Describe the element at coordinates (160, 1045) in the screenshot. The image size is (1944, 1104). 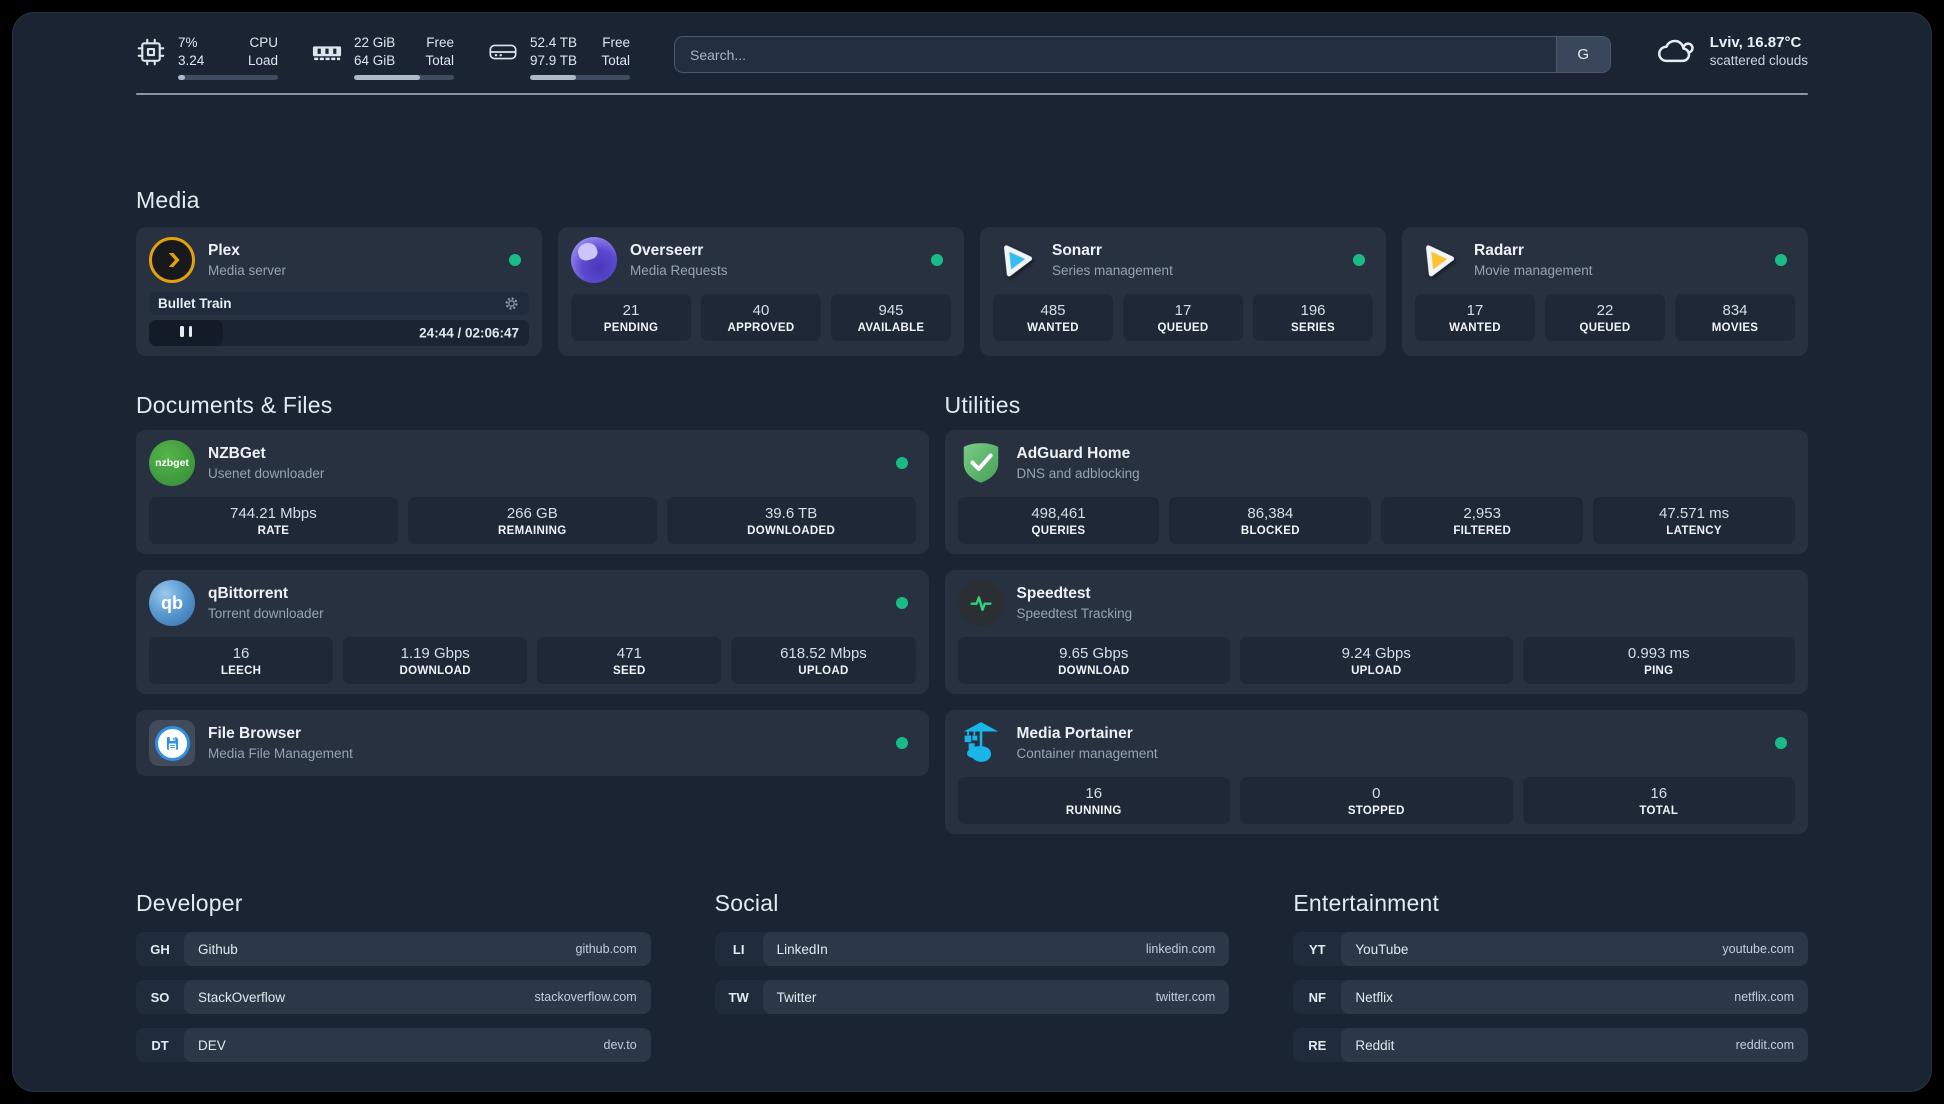
I see `bookmark-abbr: DT` at that location.